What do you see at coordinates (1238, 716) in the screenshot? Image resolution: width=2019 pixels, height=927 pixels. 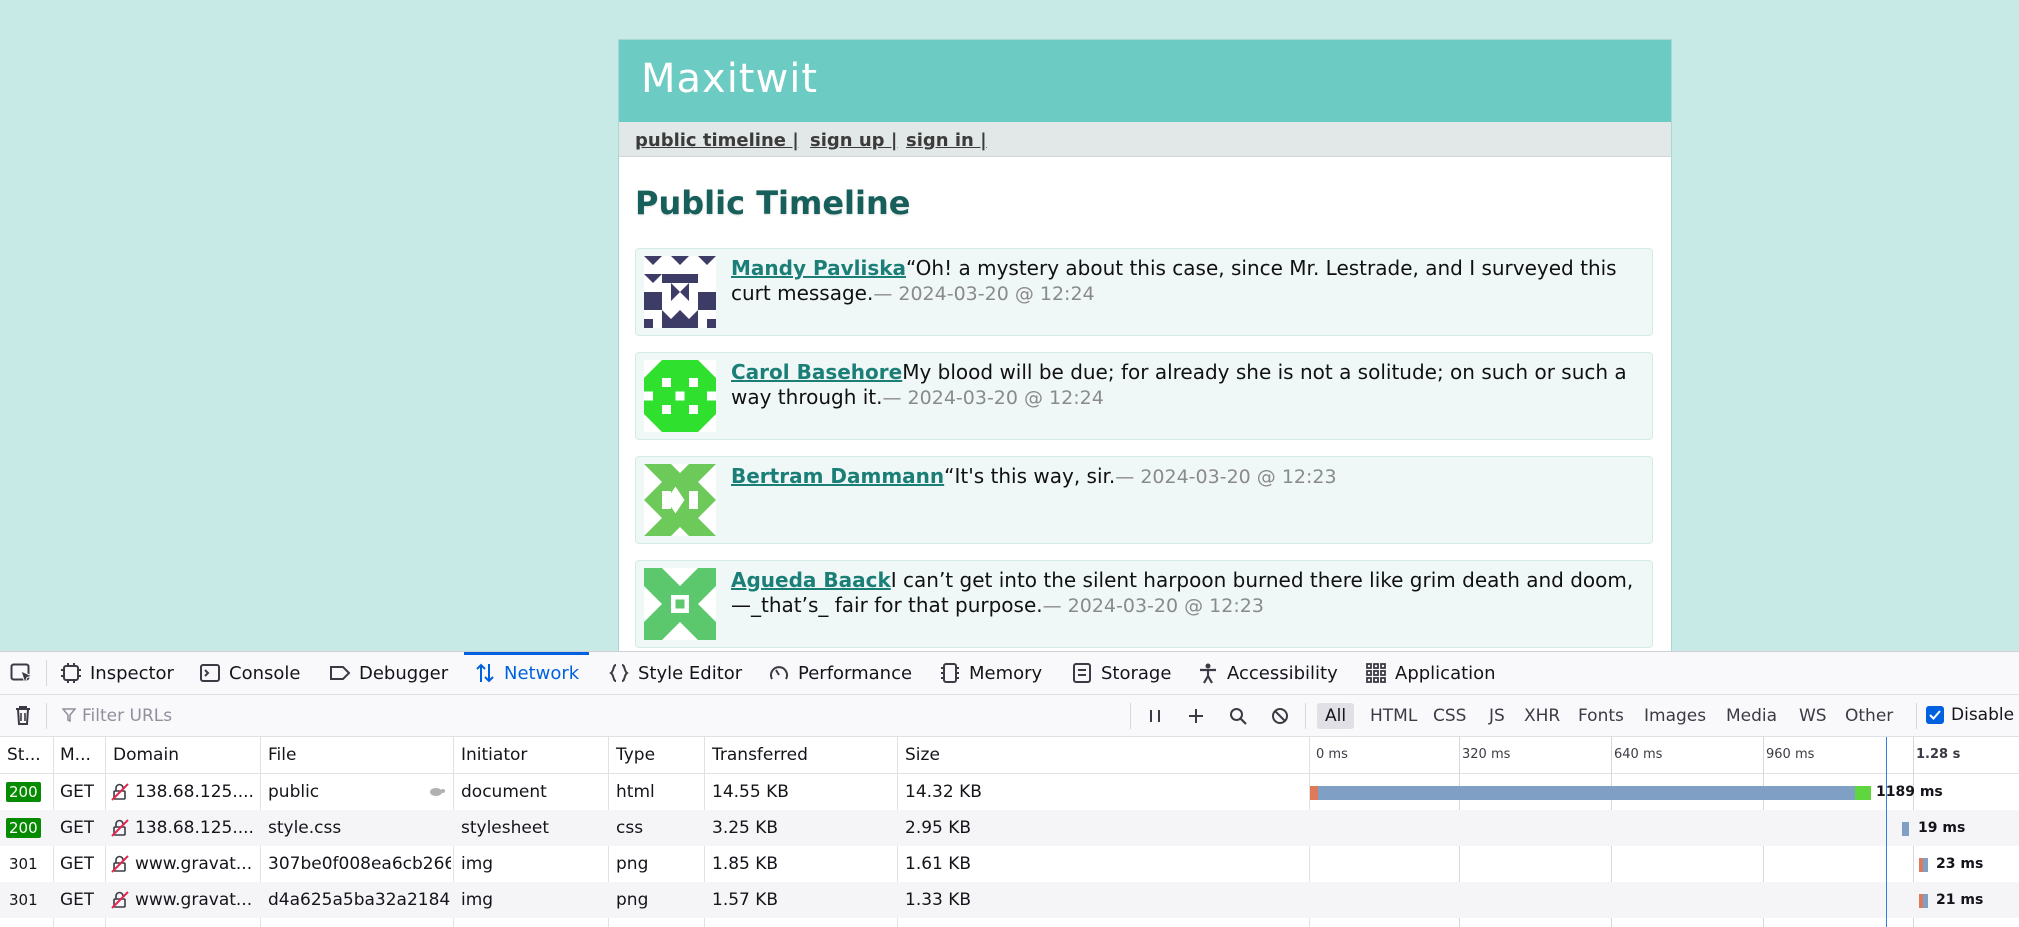 I see `search-icon` at bounding box center [1238, 716].